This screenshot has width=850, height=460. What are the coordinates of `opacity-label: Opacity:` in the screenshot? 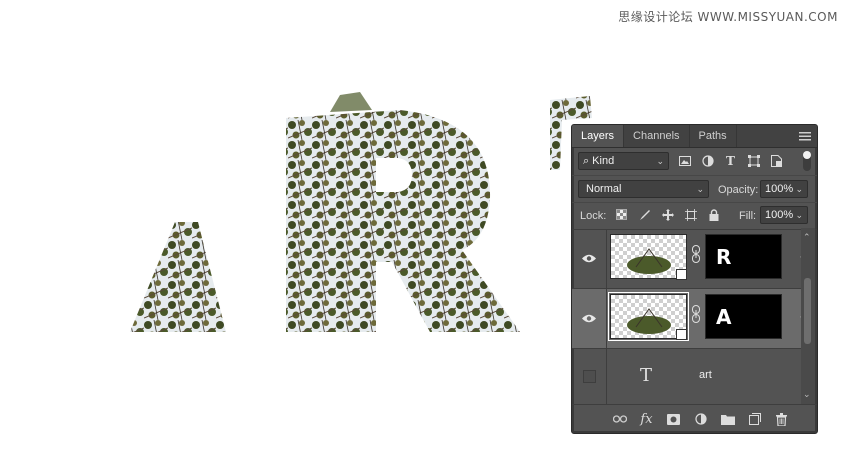 It's located at (738, 190).